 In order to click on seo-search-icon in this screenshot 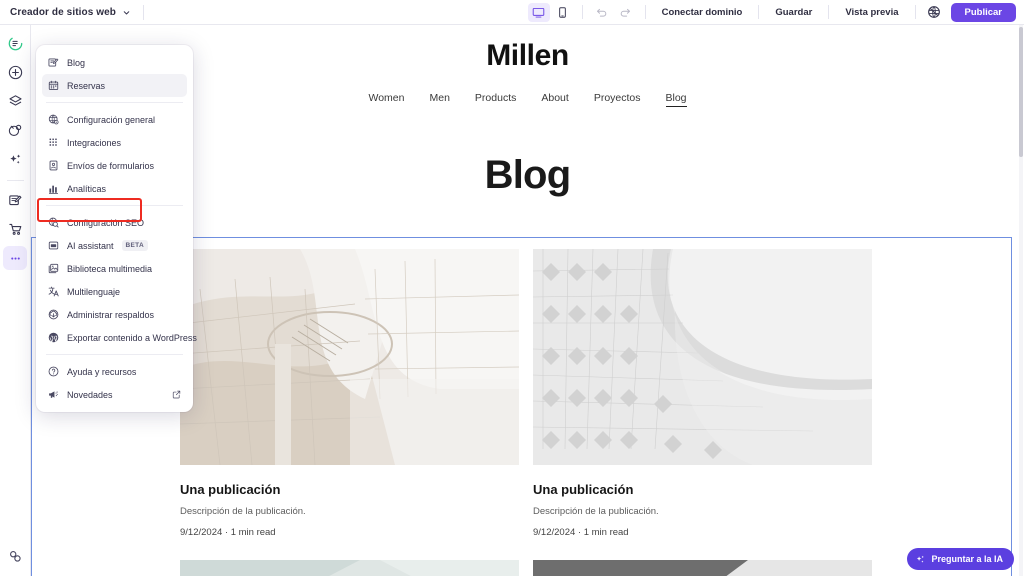, I will do `click(55, 222)`.